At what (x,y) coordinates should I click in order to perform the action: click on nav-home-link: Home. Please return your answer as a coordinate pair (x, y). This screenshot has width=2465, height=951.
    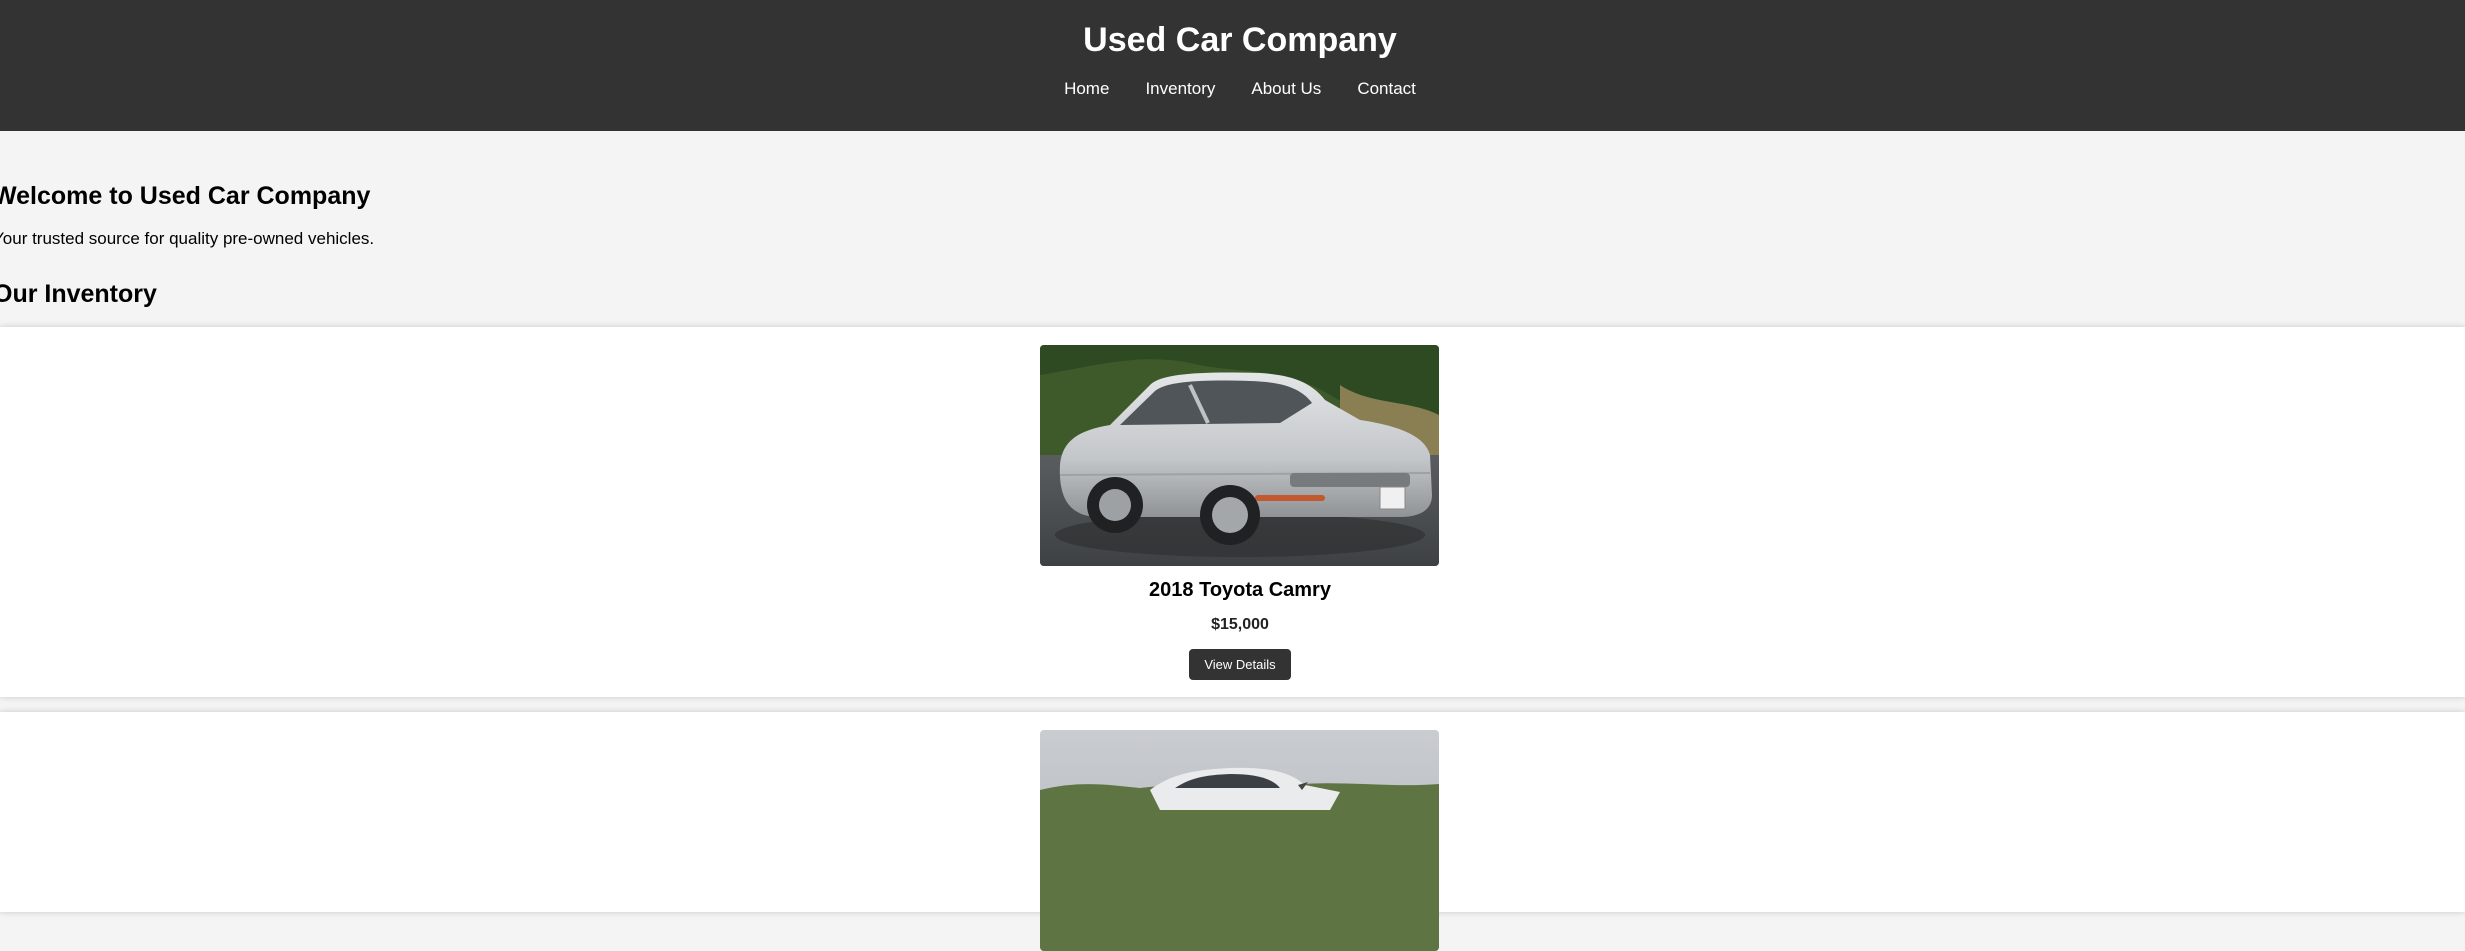
    Looking at the image, I should click on (1086, 89).